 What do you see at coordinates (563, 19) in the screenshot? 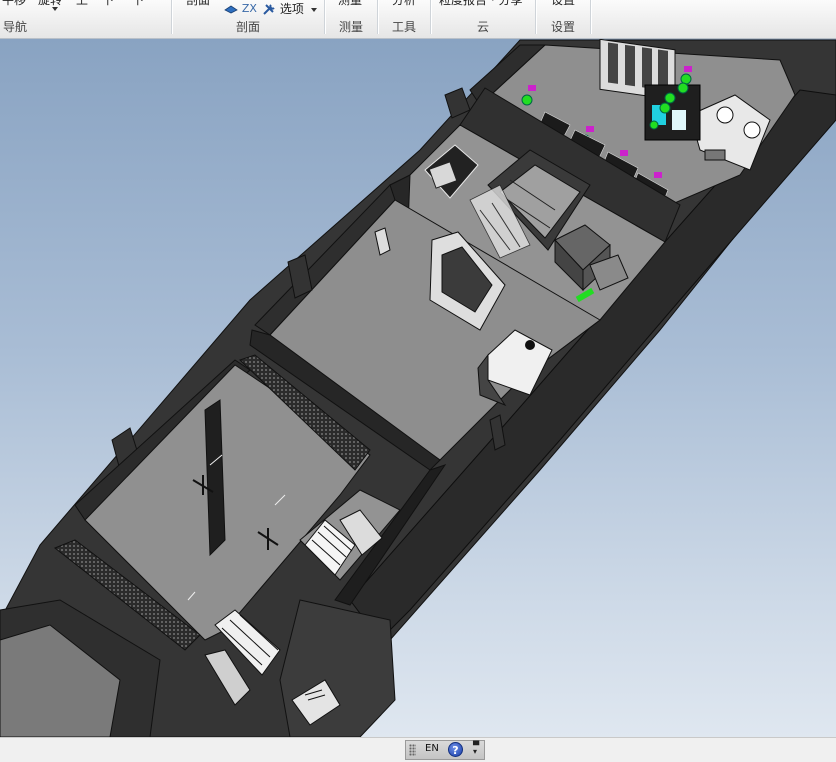
I see `ribbon-group-settings: 设置 设置` at bounding box center [563, 19].